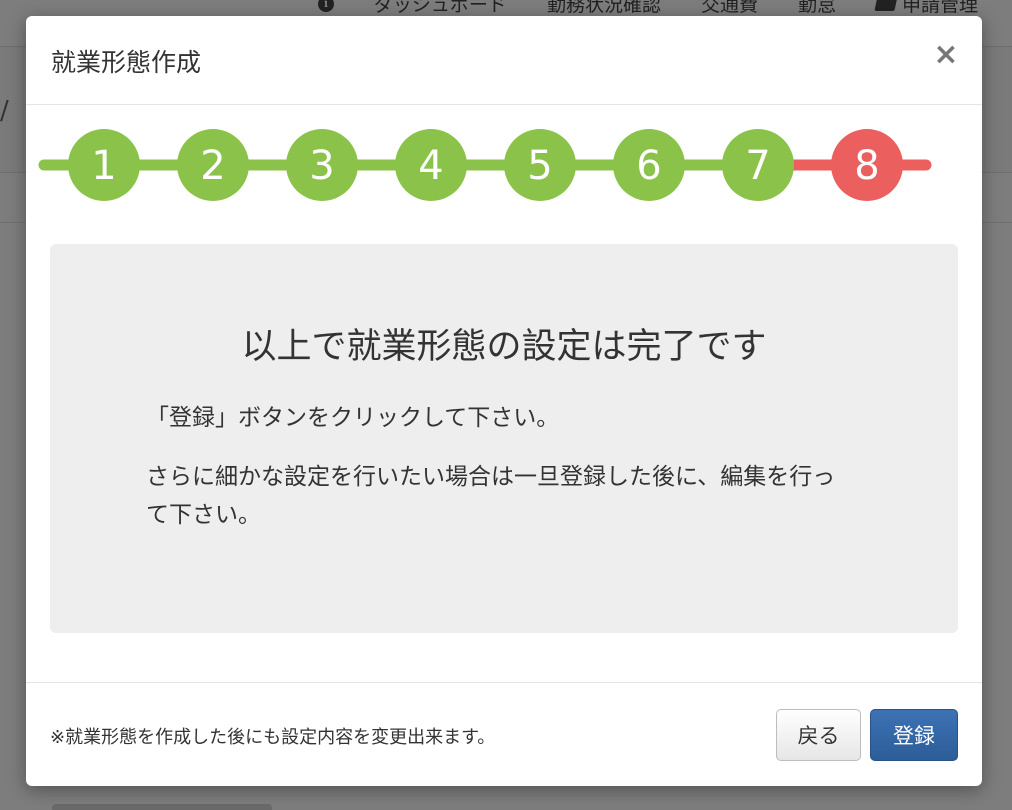  What do you see at coordinates (886, 5) in the screenshot?
I see `folder-icon` at bounding box center [886, 5].